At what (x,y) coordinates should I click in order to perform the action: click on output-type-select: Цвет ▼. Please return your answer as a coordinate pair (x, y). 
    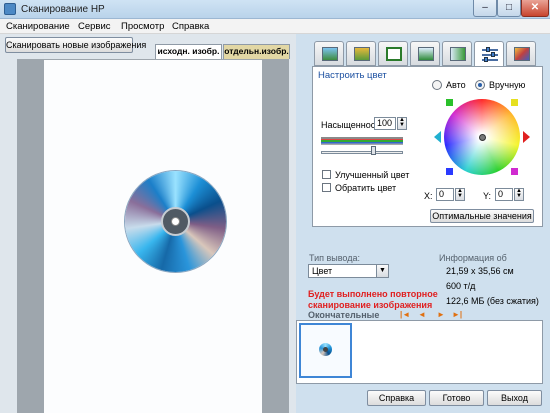
    Looking at the image, I should click on (348, 271).